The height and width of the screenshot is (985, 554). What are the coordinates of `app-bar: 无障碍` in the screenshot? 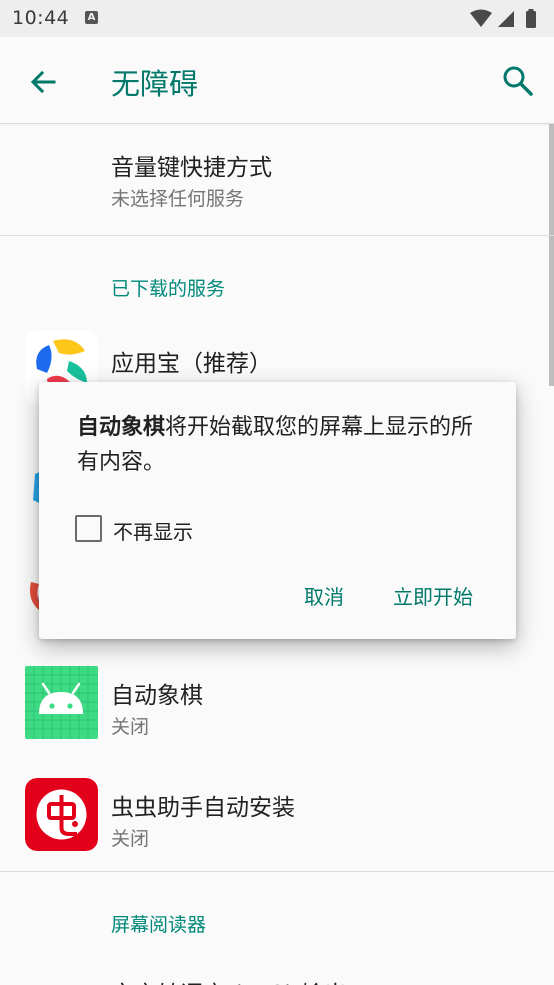 It's located at (277, 80).